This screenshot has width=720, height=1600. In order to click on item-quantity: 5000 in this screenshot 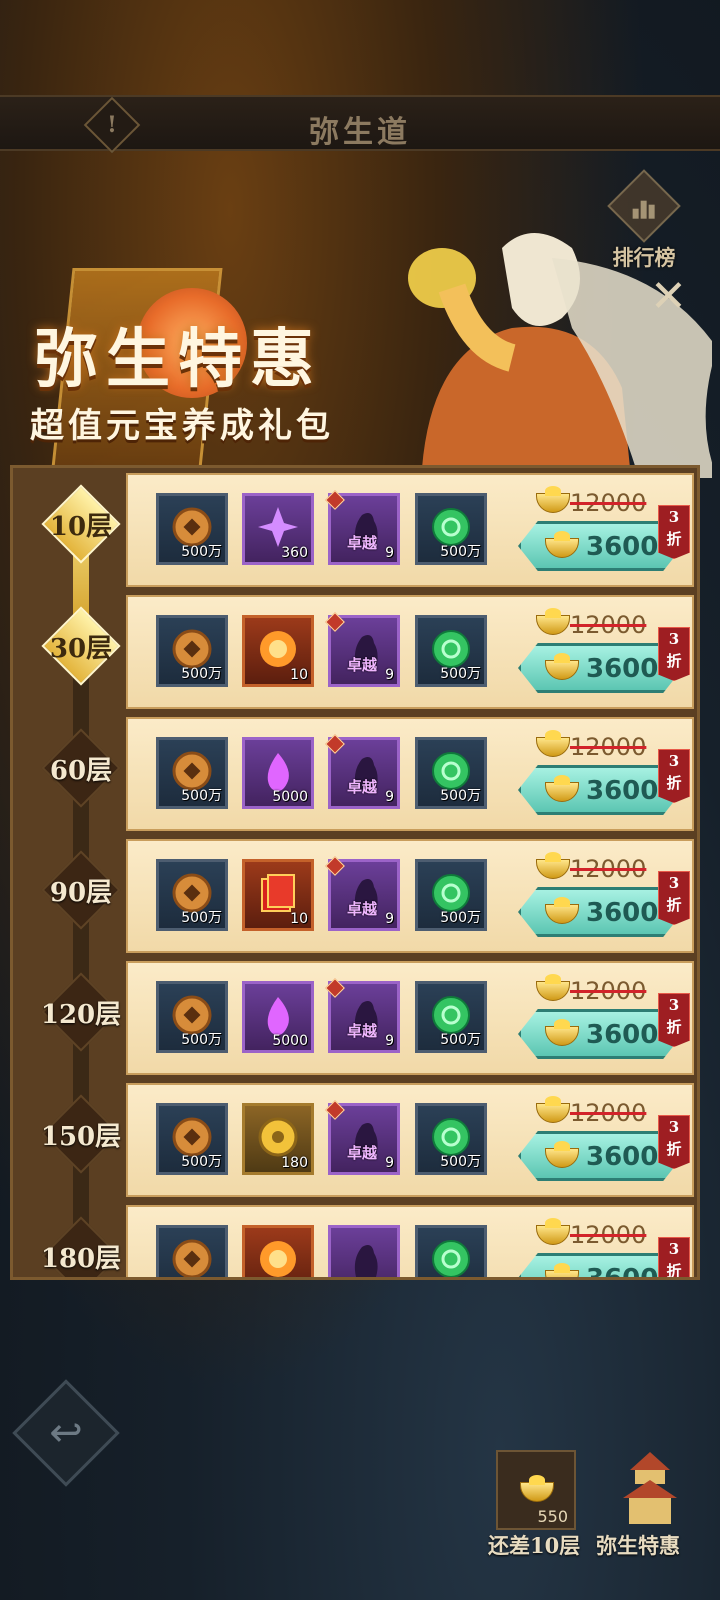, I will do `click(290, 1041)`.